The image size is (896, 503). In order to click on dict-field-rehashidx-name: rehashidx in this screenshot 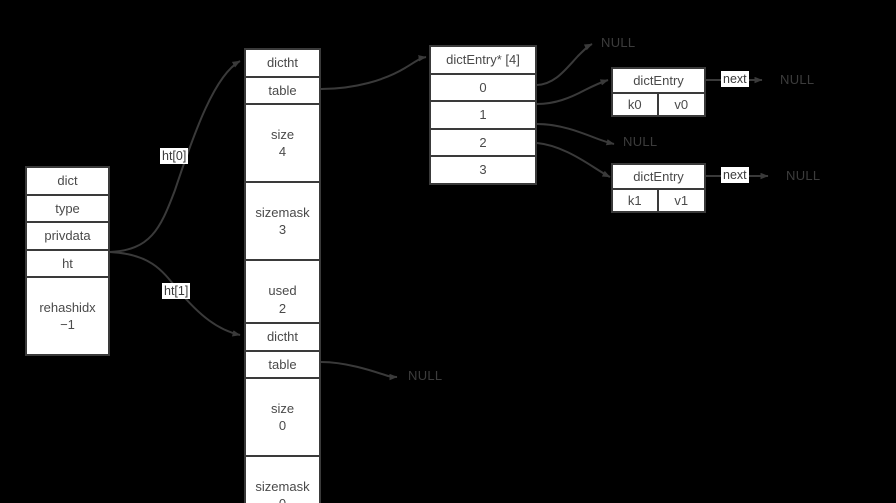, I will do `click(67, 307)`.